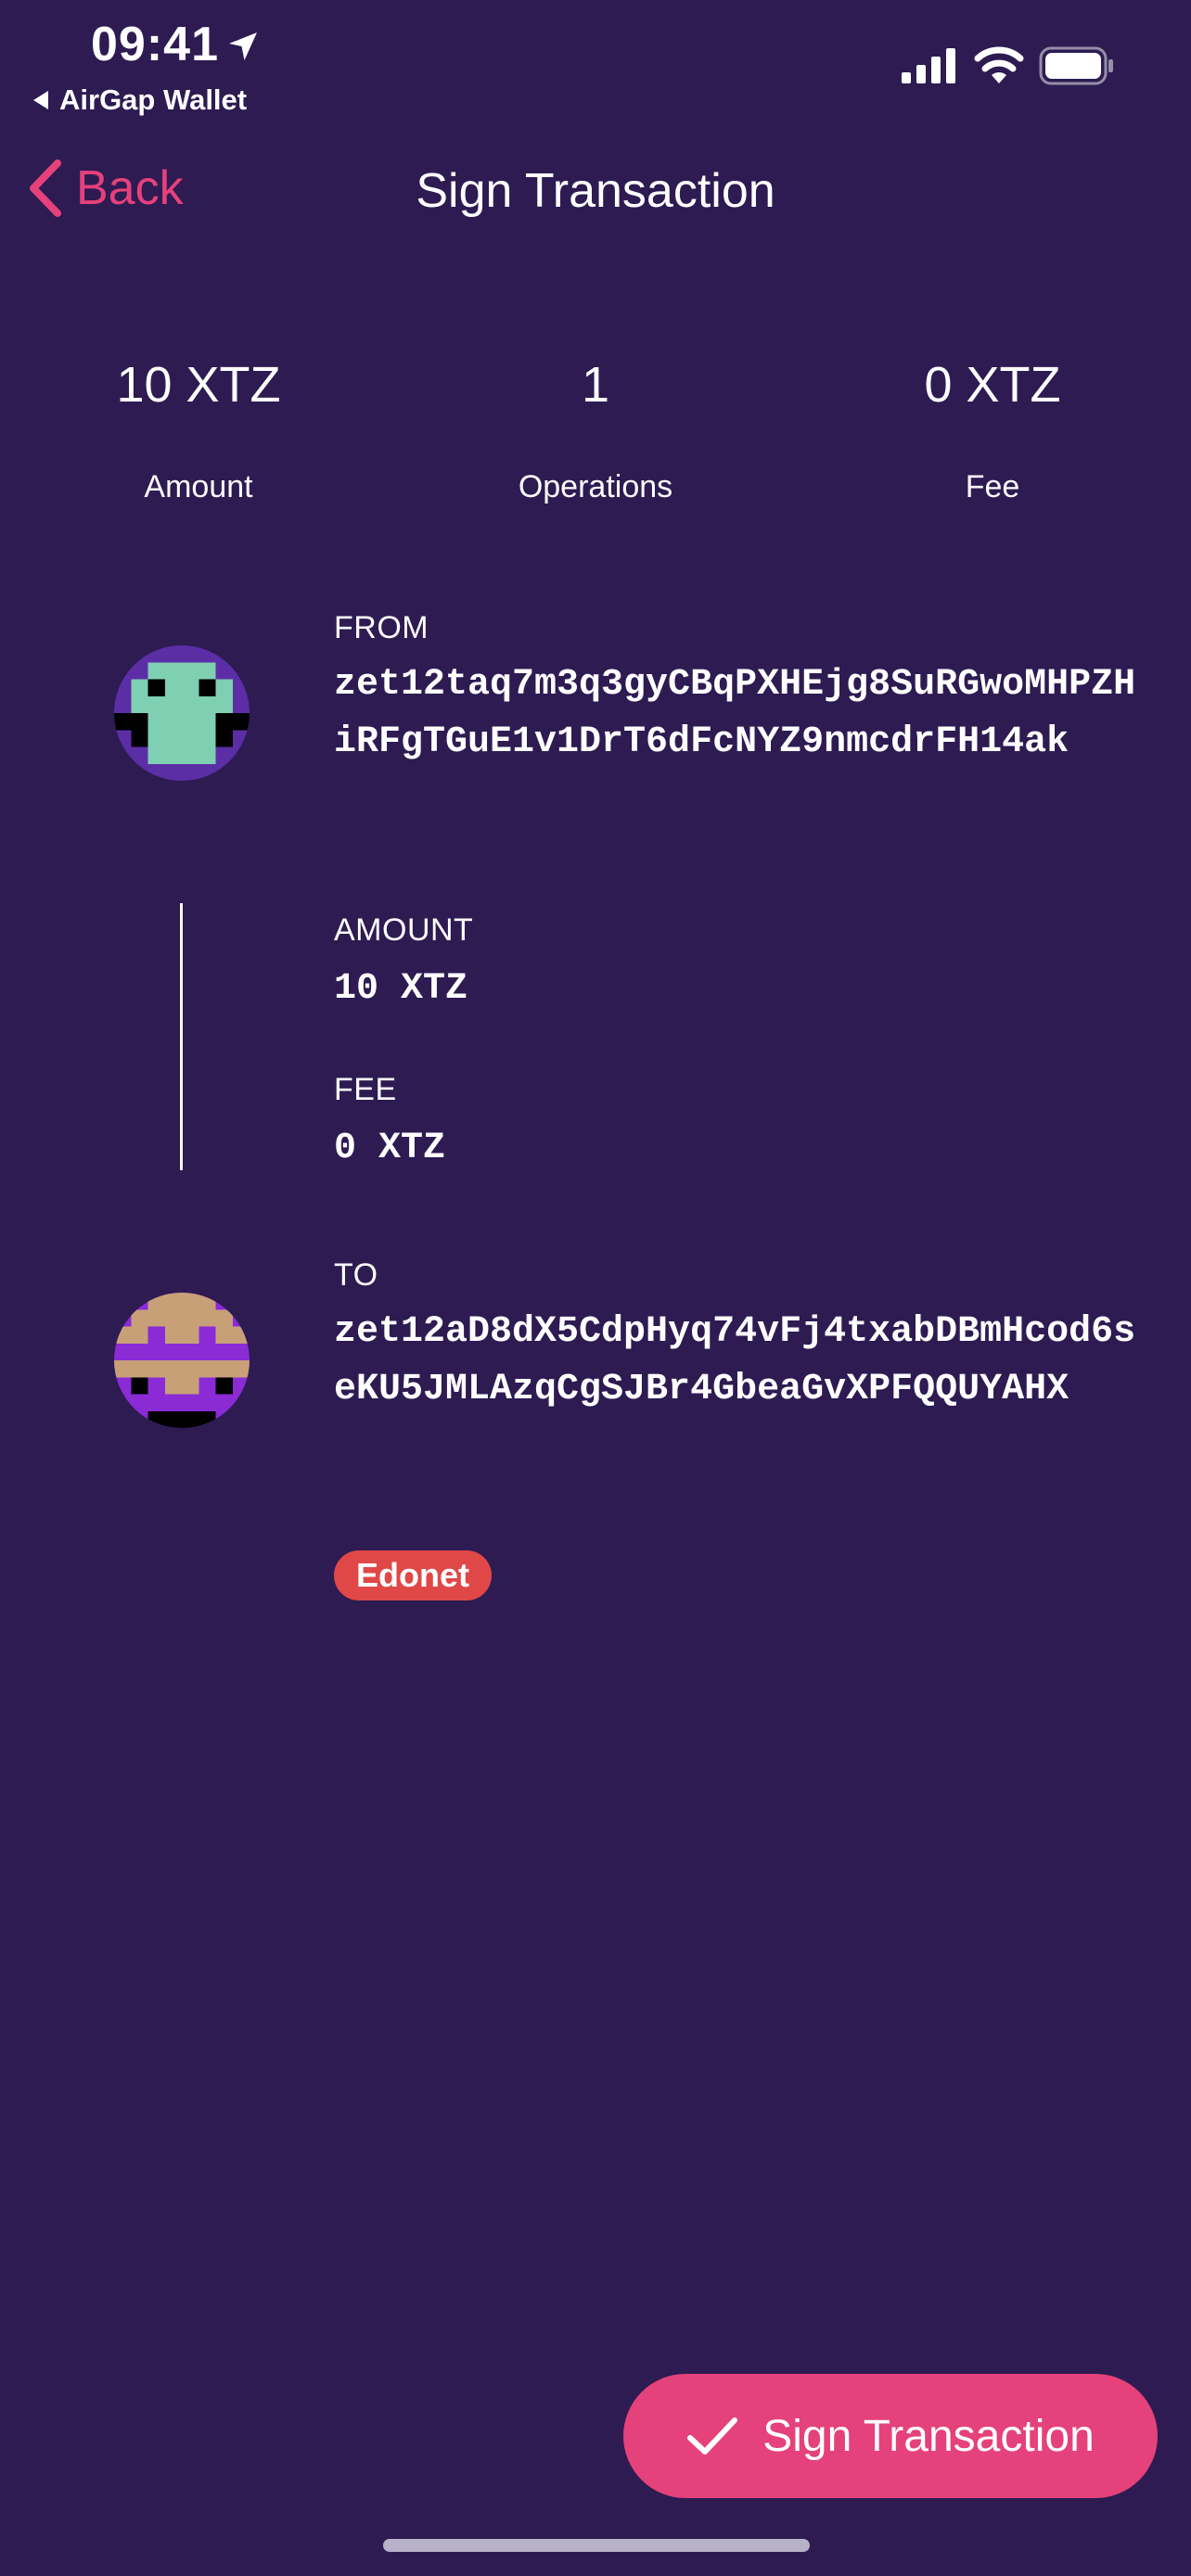  Describe the element at coordinates (198, 428) in the screenshot. I see `summary-amount: 10 XTZ Amount` at that location.